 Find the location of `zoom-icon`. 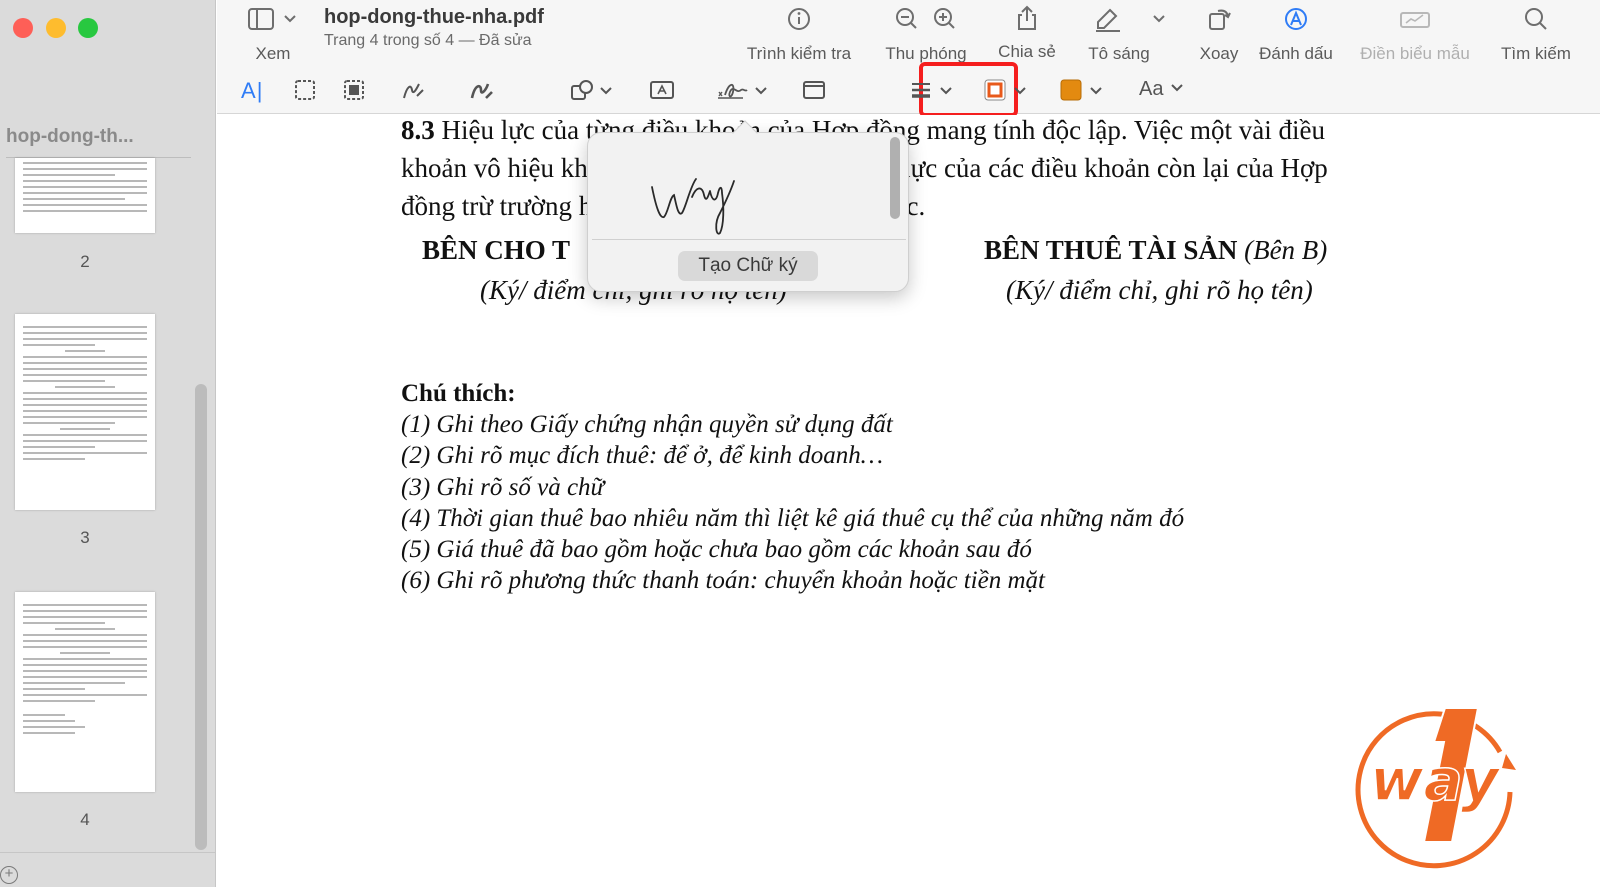

zoom-icon is located at coordinates (925, 18).